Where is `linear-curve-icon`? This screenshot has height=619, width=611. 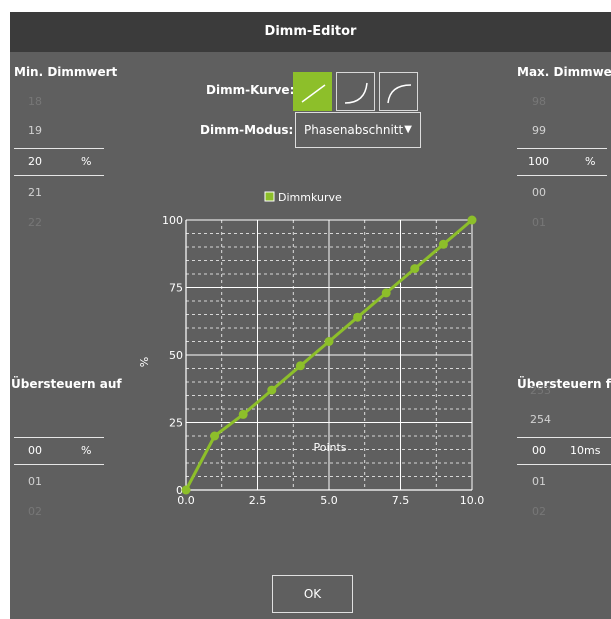
linear-curve-icon is located at coordinates (313, 93).